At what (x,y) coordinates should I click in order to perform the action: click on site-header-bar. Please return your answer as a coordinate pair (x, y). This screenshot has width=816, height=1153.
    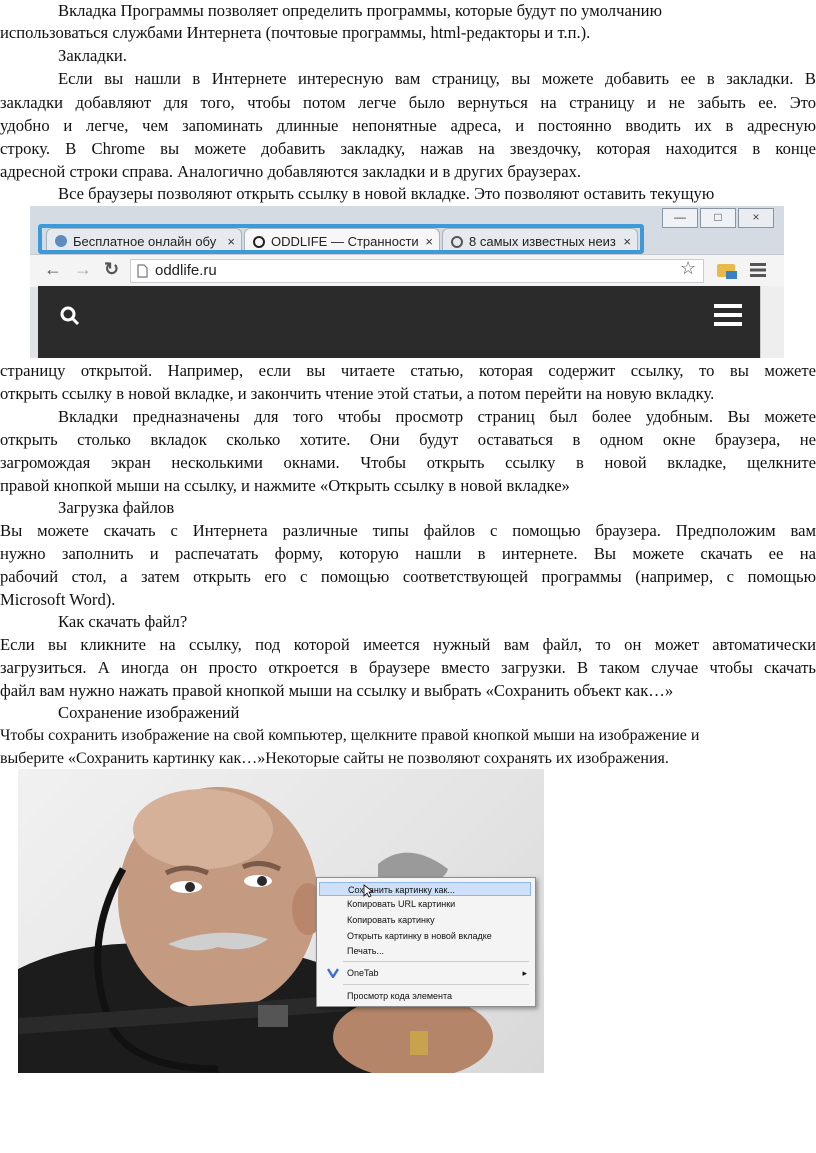
    Looking at the image, I should click on (399, 322).